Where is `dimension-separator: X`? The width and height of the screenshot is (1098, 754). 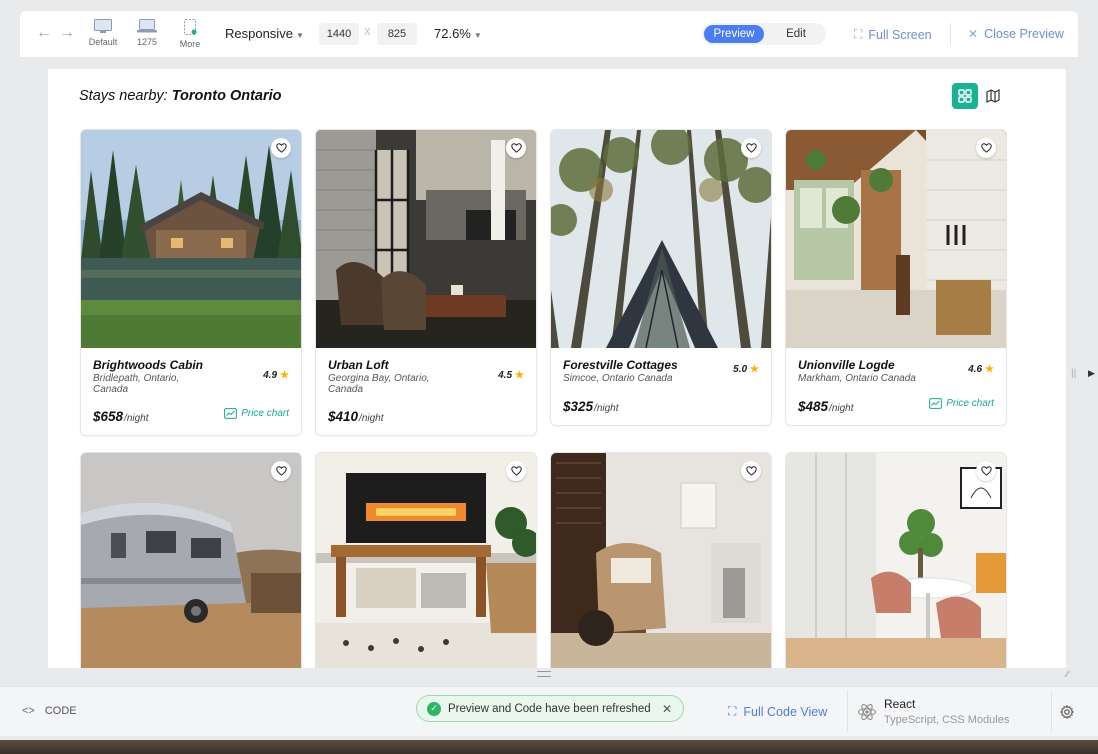 dimension-separator: X is located at coordinates (367, 32).